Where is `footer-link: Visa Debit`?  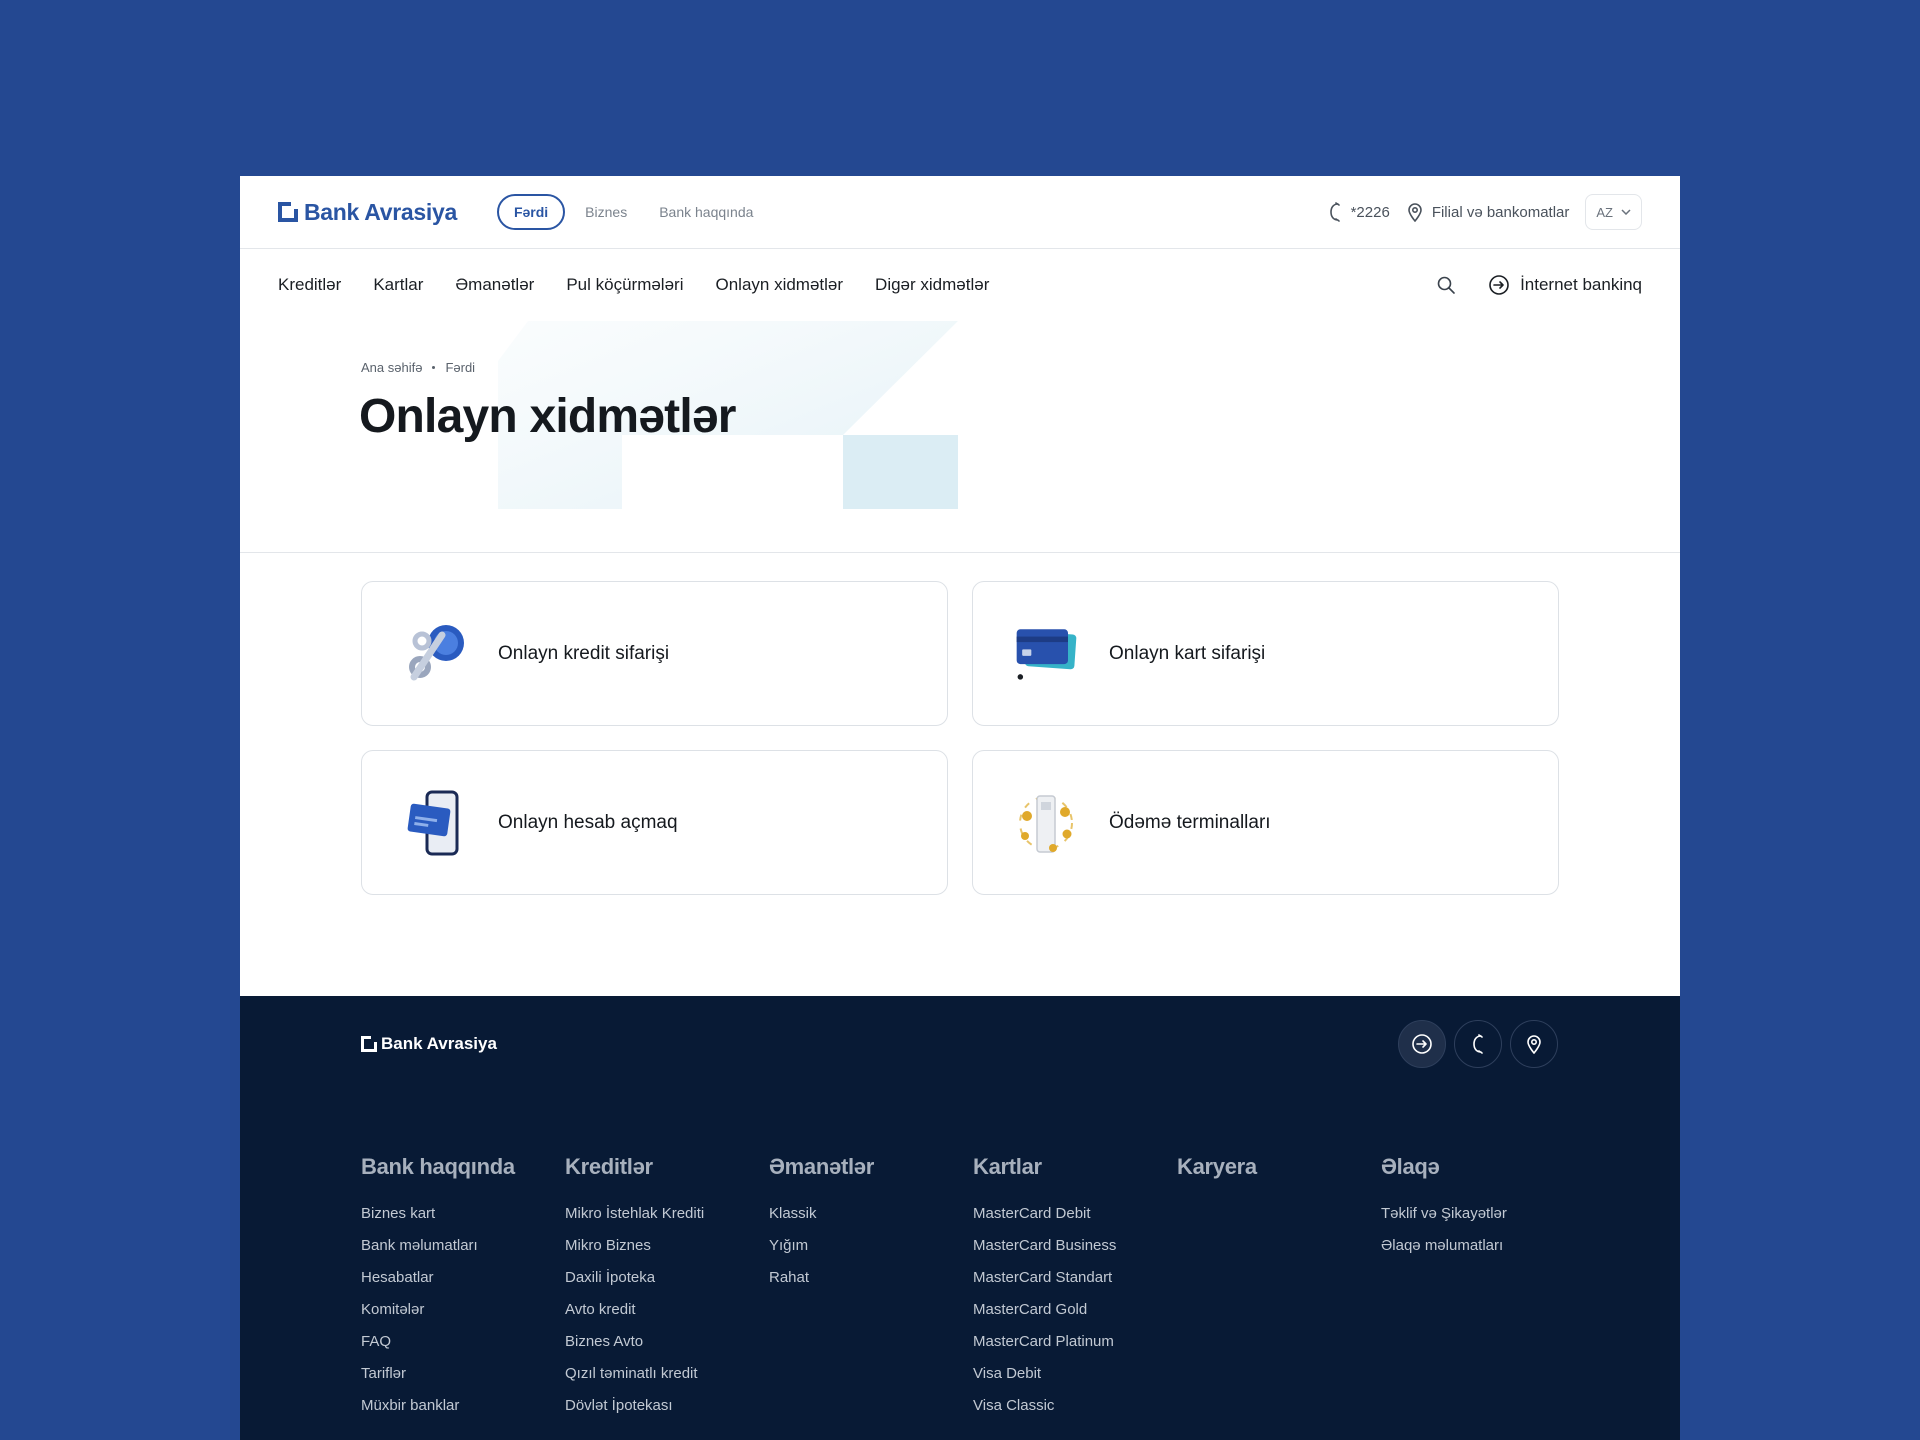
footer-link: Visa Debit is located at coordinates (1075, 1373).